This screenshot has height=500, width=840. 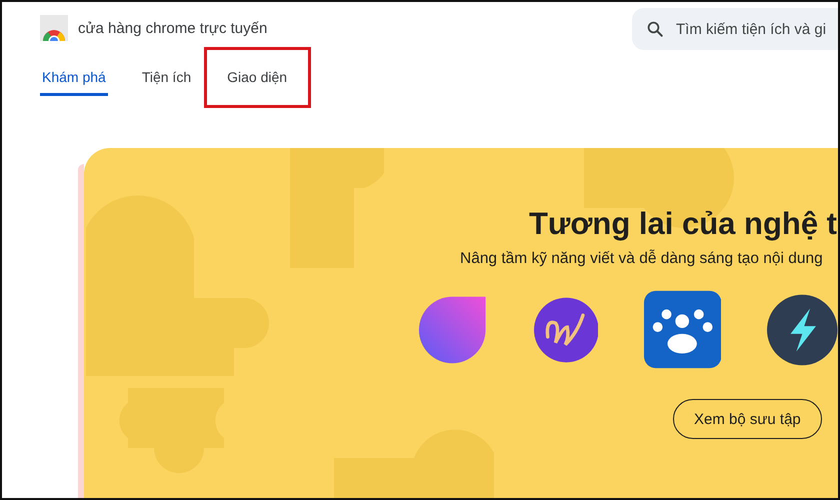 I want to click on people-group-icon, so click(x=683, y=329).